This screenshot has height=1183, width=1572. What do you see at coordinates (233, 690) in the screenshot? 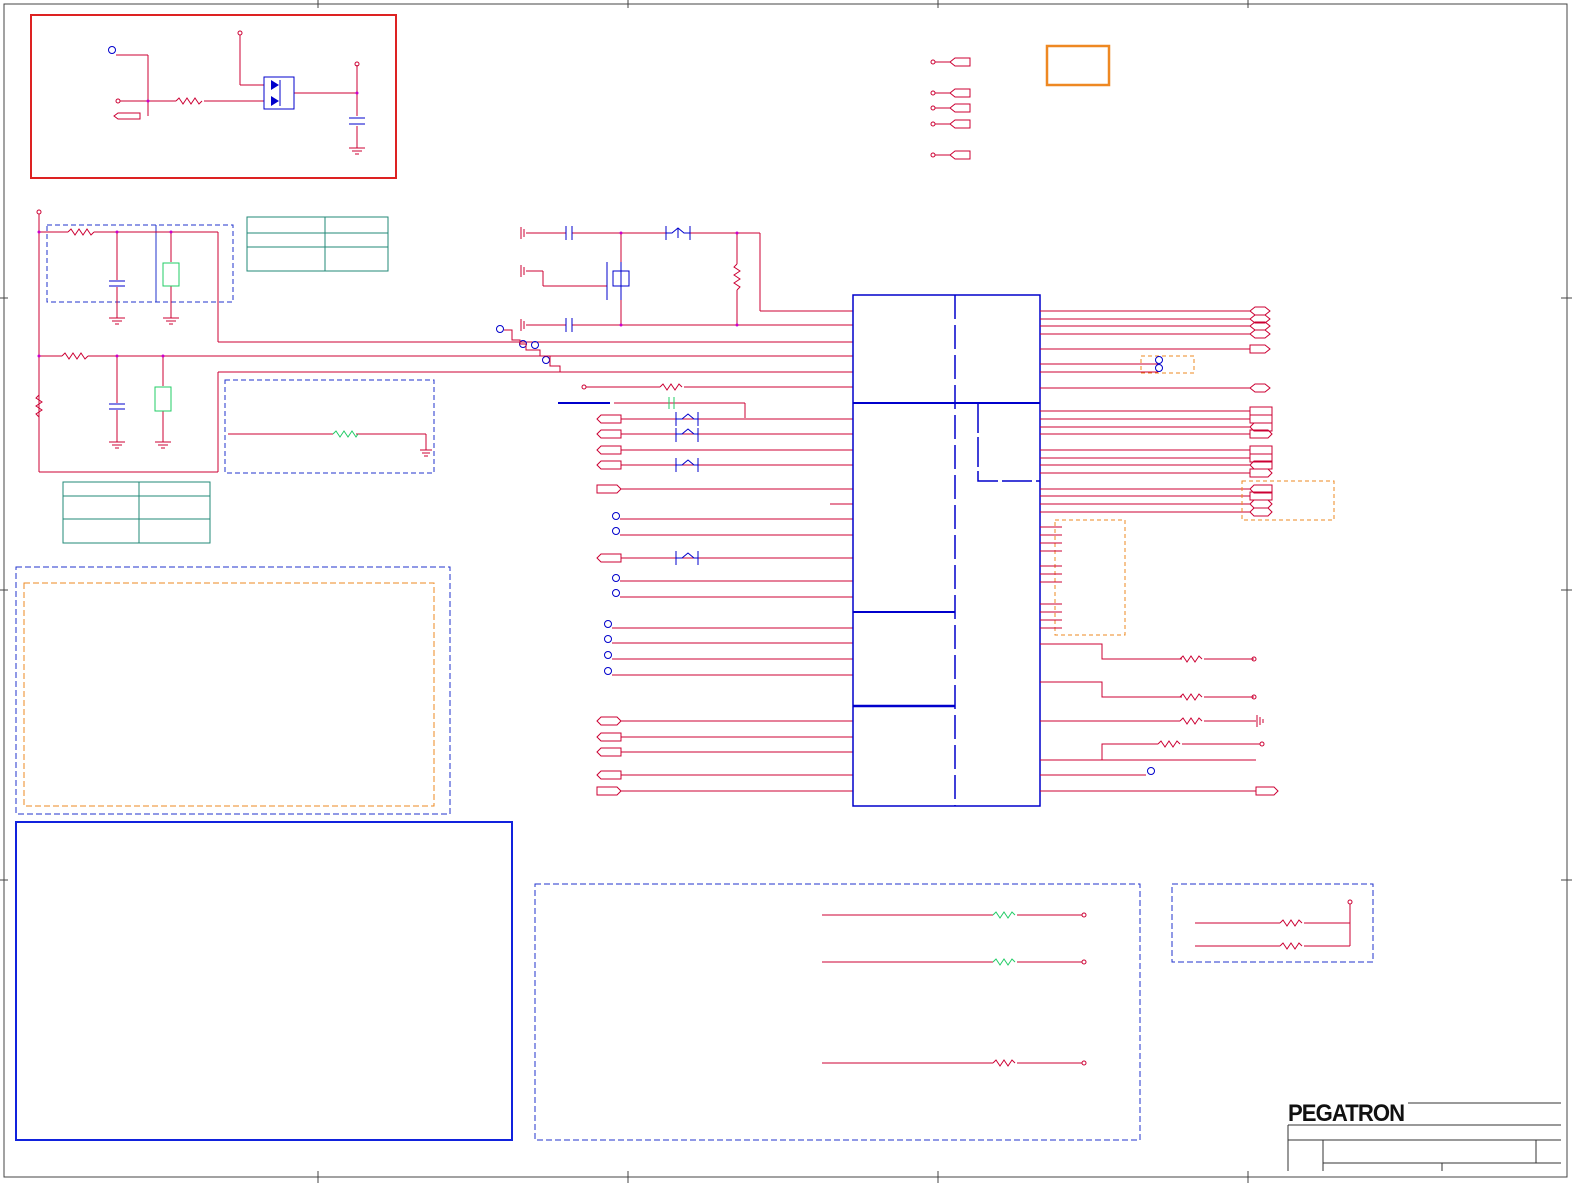
I see `notes-block-left` at bounding box center [233, 690].